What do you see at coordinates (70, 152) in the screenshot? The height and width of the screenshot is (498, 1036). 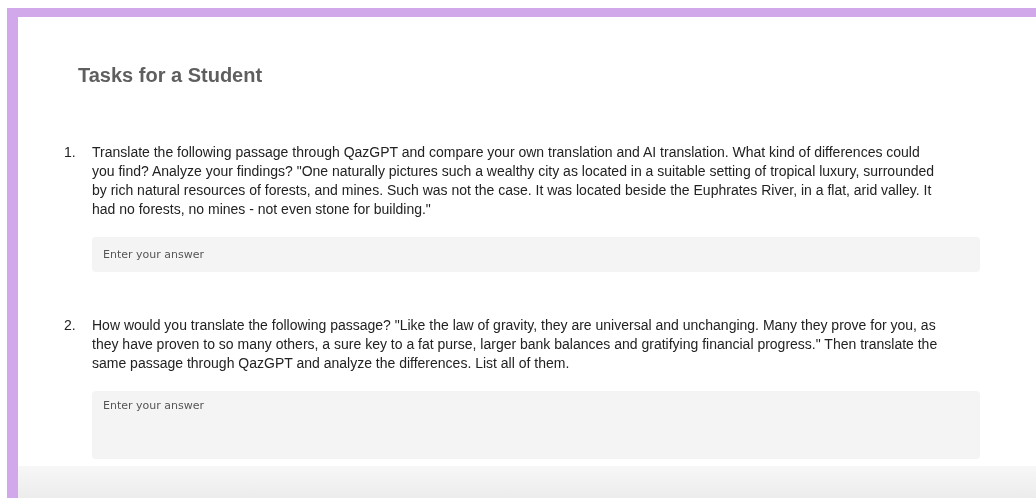 I see `question-number: 1.` at bounding box center [70, 152].